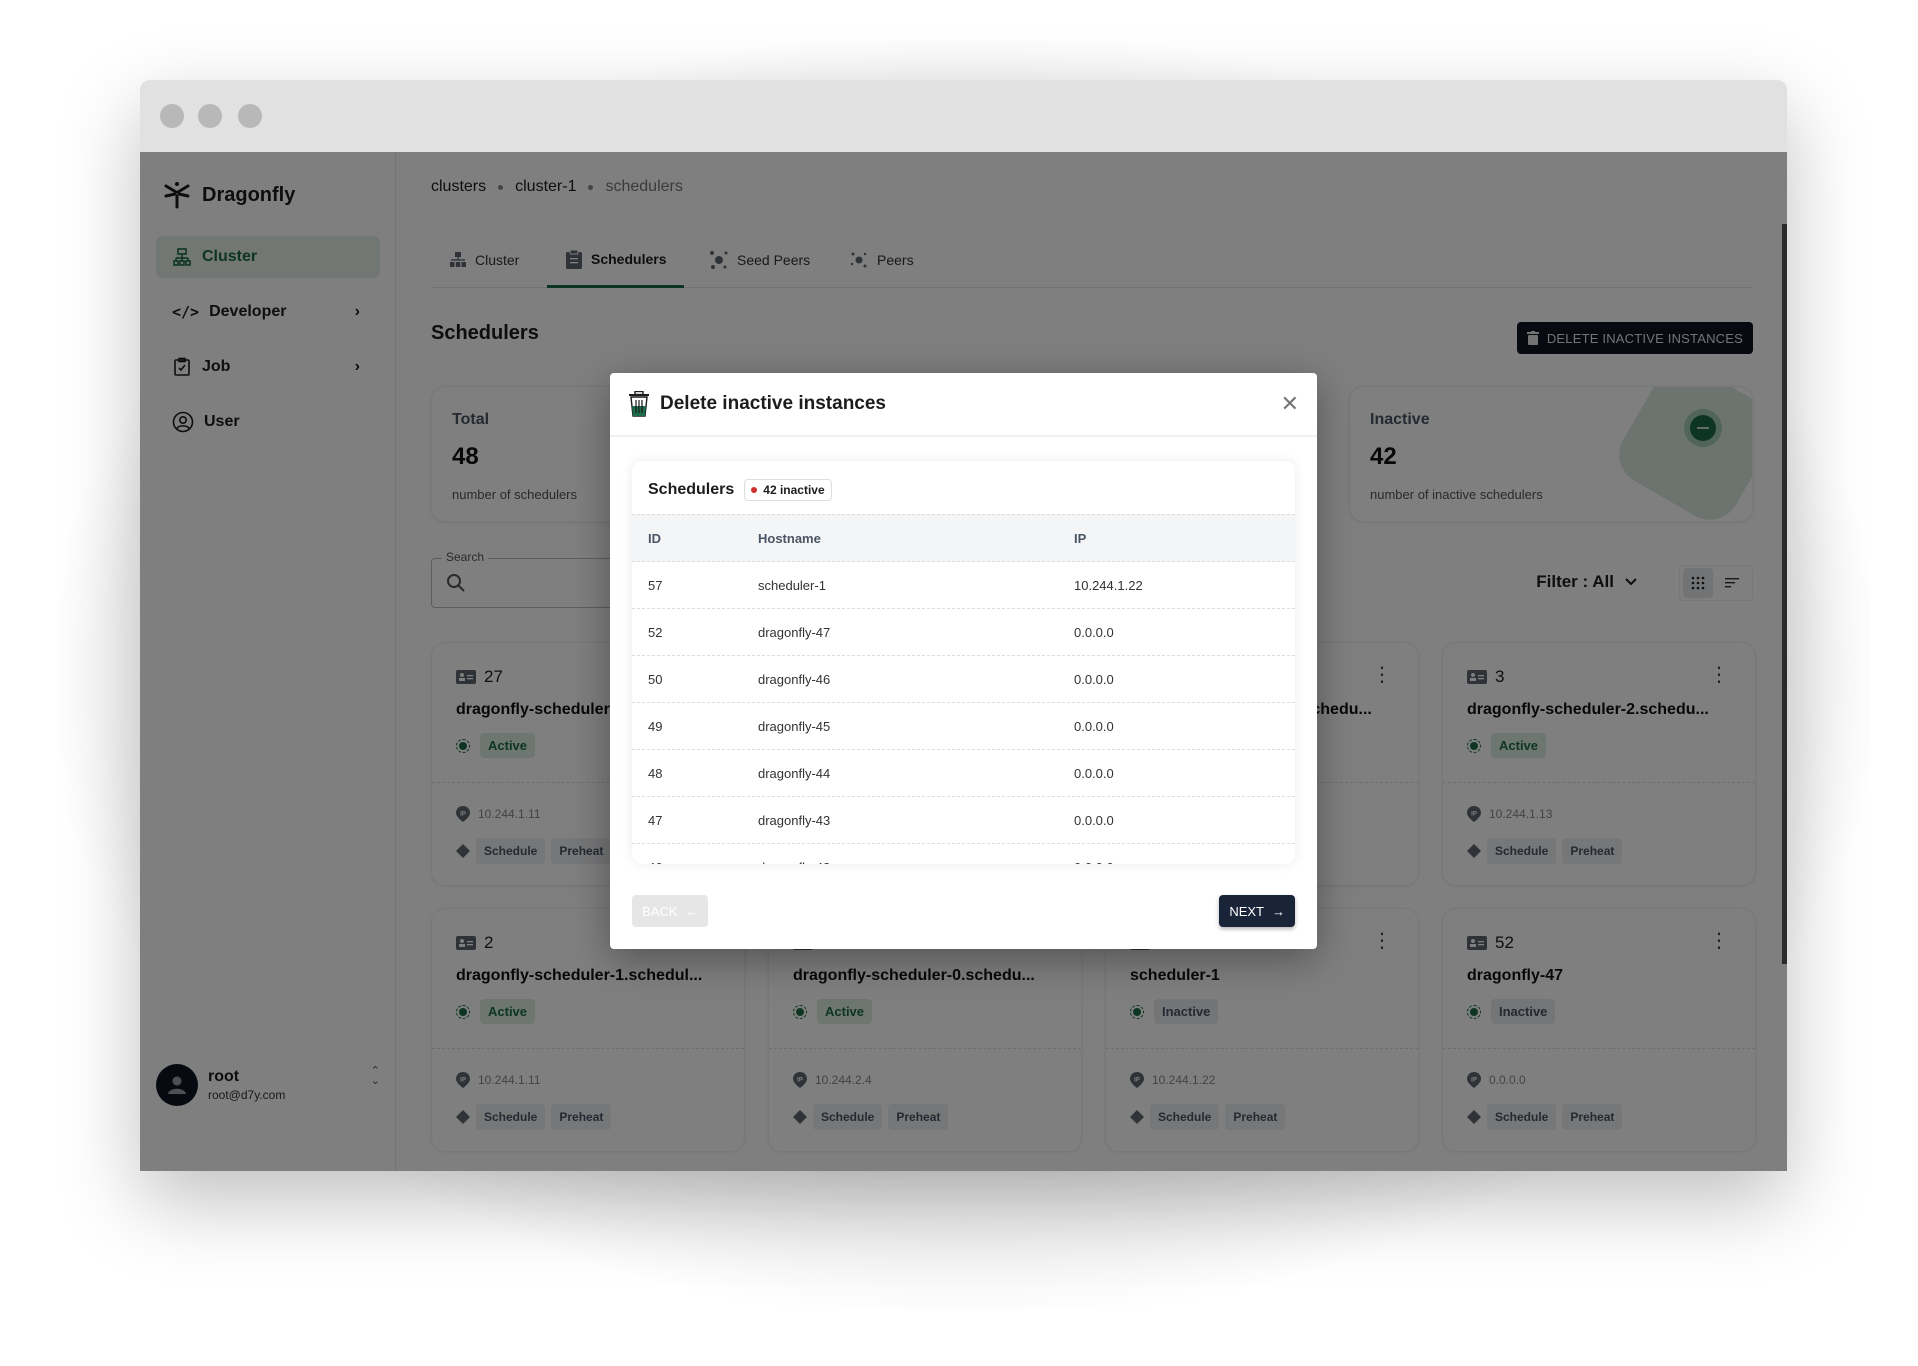 This screenshot has width=1918, height=1366. Describe the element at coordinates (963, 405) in the screenshot. I see `dialog-header: Delete inactive instances ✕` at that location.